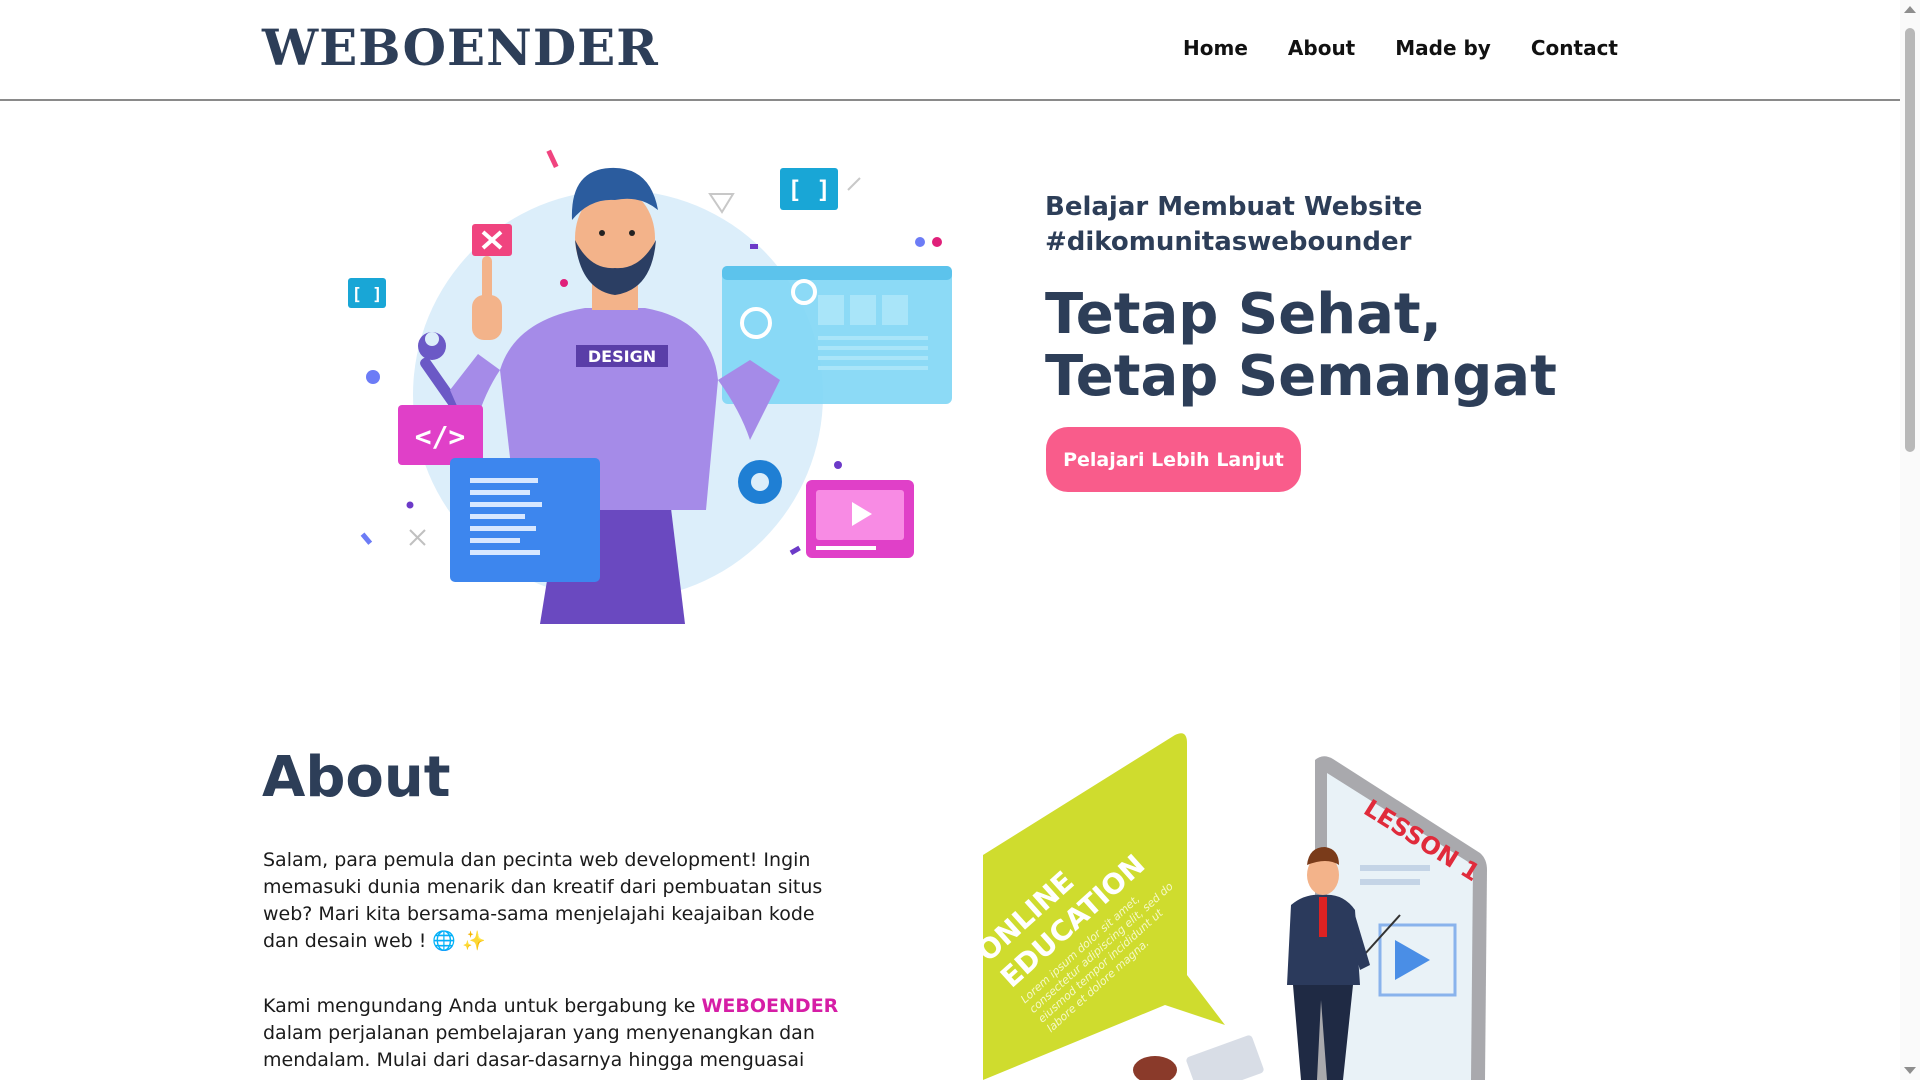 The width and height of the screenshot is (1920, 1080). I want to click on bracket-badge-text: [ ], so click(808, 190).